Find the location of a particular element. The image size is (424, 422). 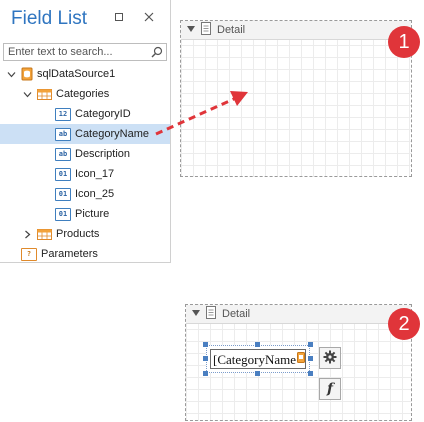

tree-node-parameters: ? Parameters is located at coordinates (85, 254).